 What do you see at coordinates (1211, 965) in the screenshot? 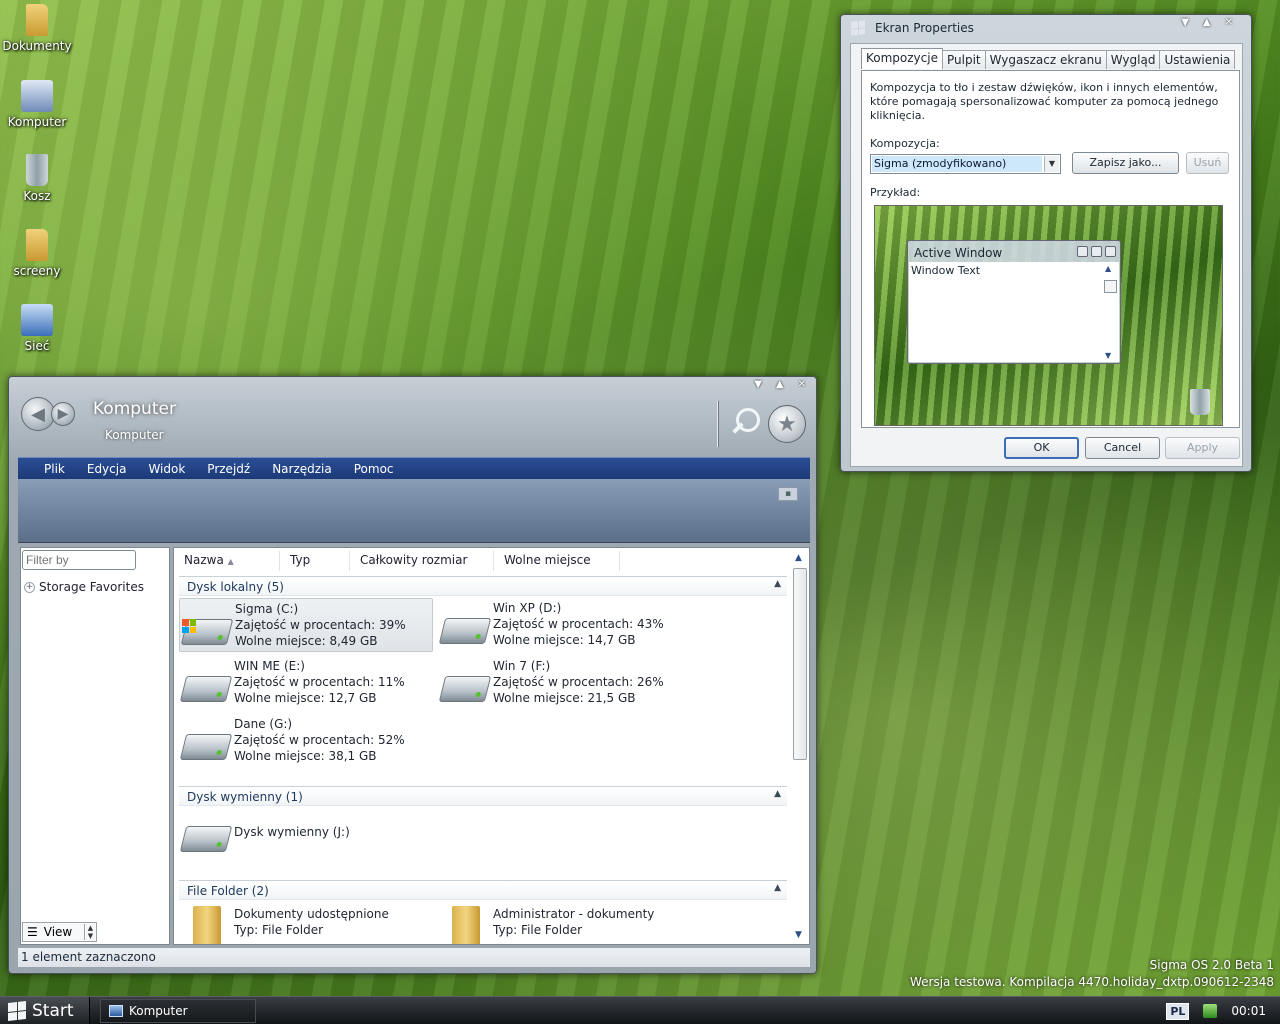
I see `watermark-line-1: Sigma OS 2.0 Beta 1` at bounding box center [1211, 965].